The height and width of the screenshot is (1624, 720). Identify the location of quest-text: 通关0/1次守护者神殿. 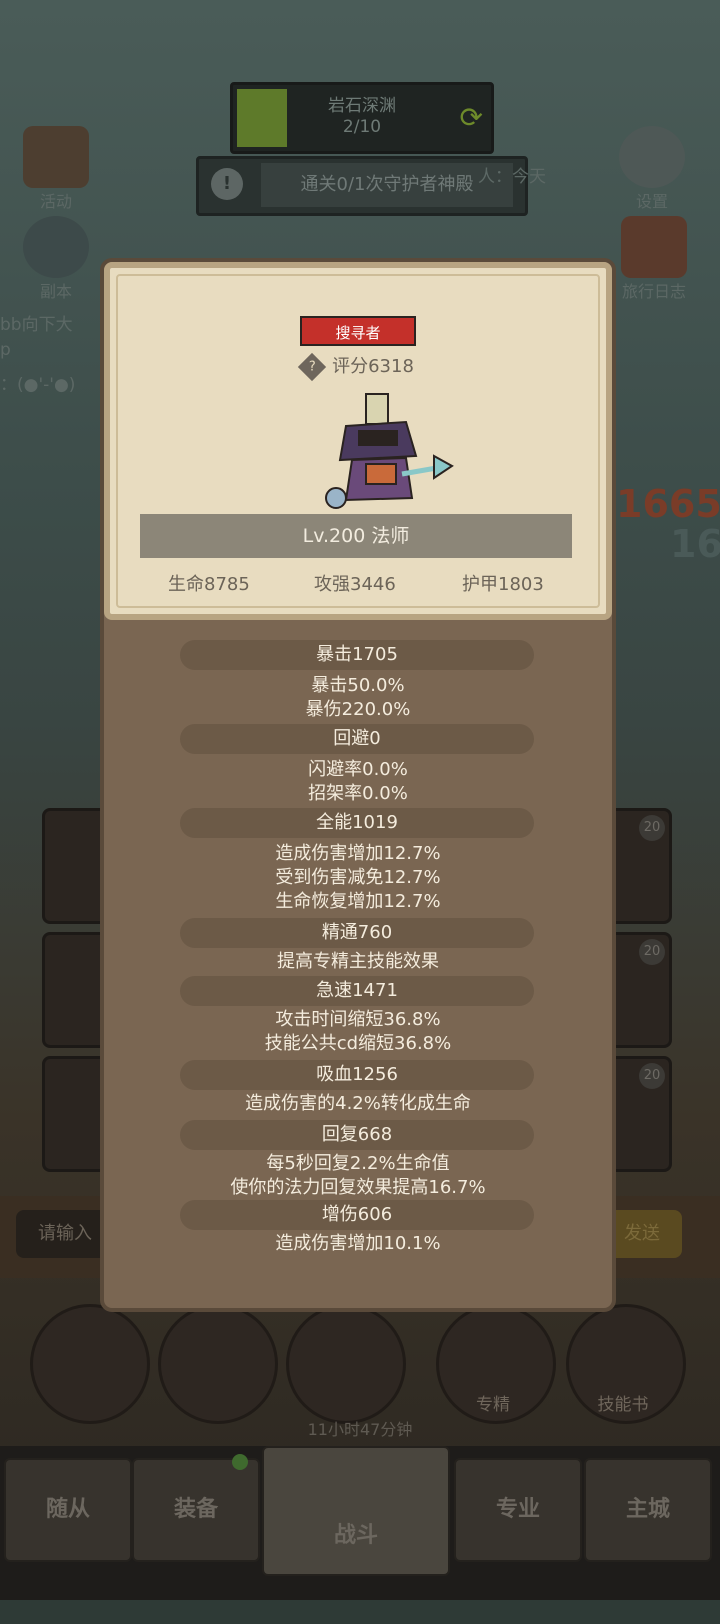
(387, 185).